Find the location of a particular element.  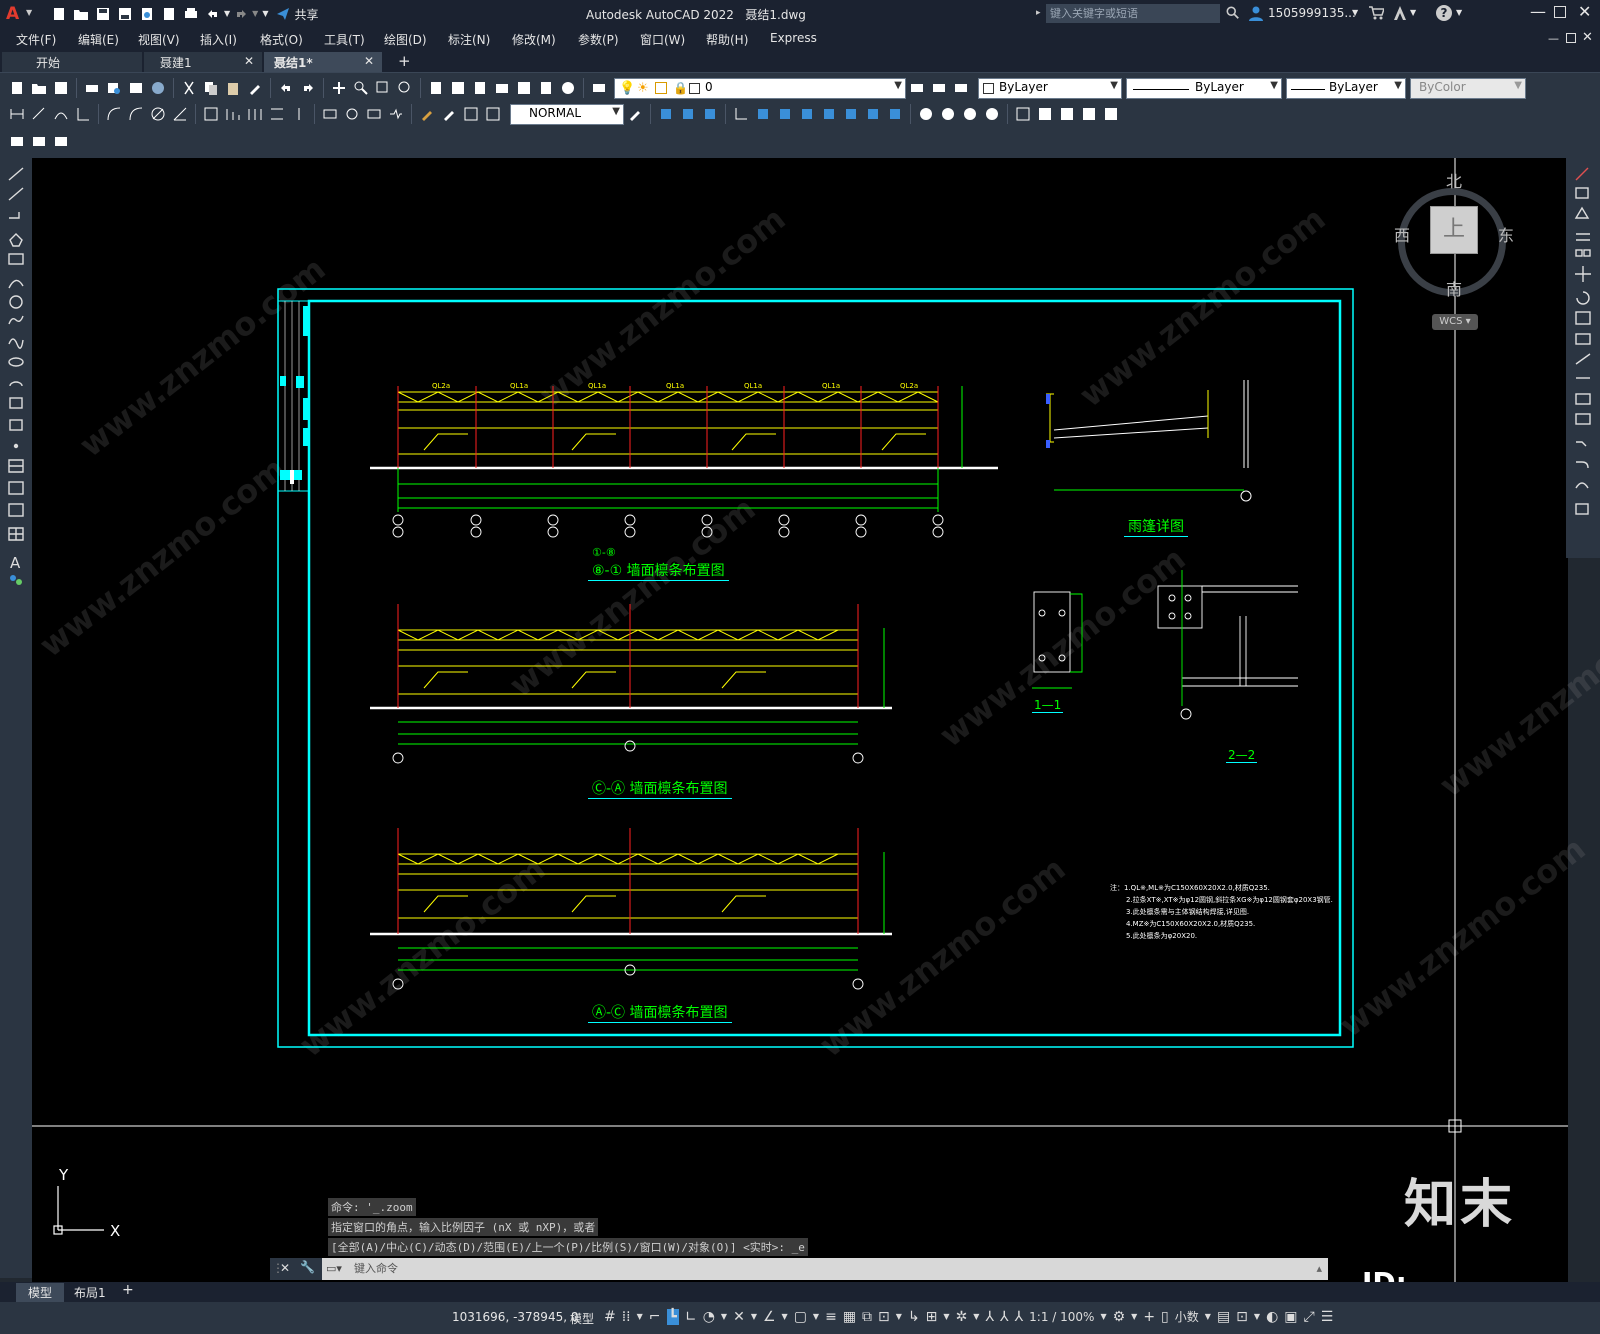

wcs-menu: WCS ▾ is located at coordinates (1455, 322).